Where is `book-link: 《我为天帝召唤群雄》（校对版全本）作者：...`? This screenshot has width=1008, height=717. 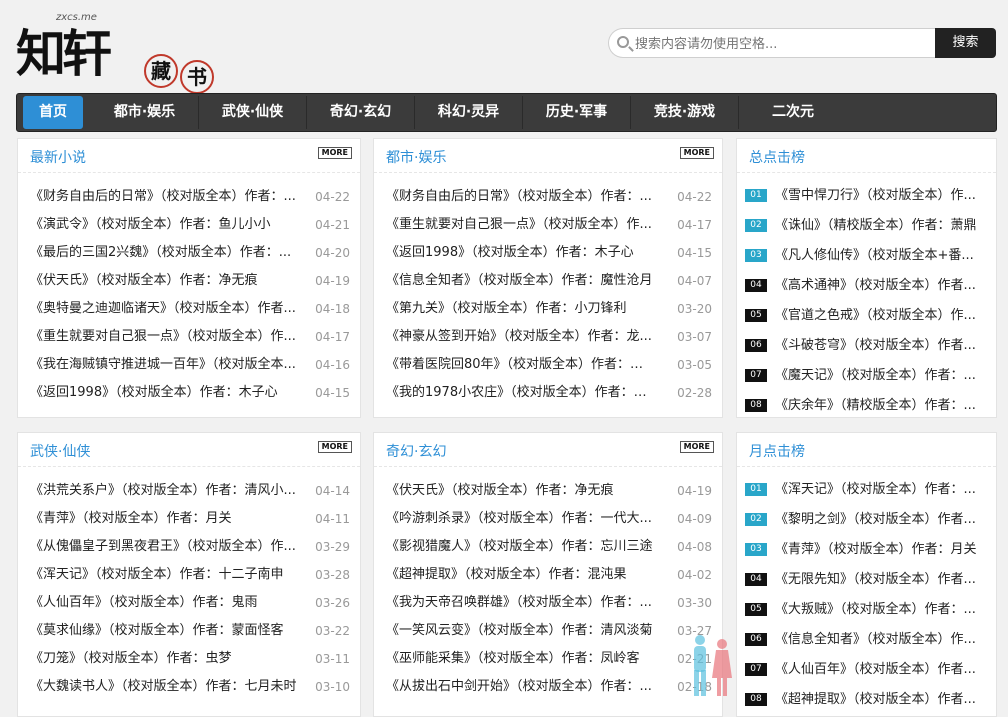
book-link: 《我为天帝召唤群雄》（校对版全本）作者：... is located at coordinates (521, 603).